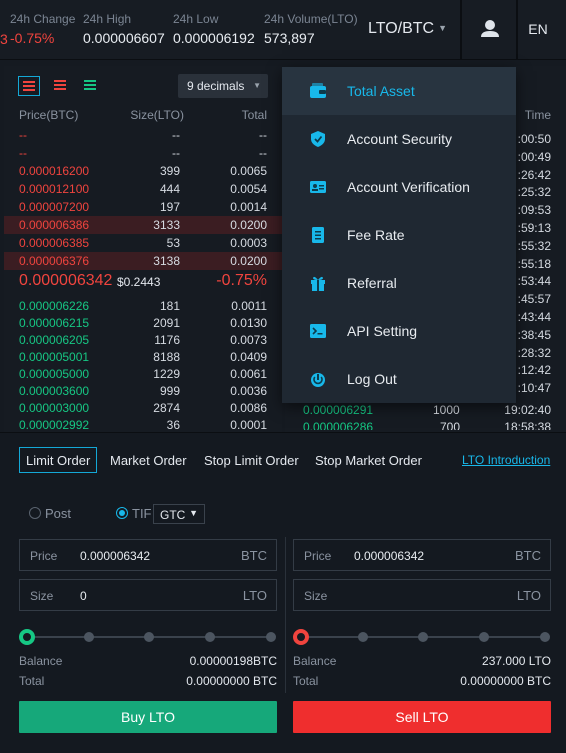  I want to click on sell-percent-slider, so click(421, 637).